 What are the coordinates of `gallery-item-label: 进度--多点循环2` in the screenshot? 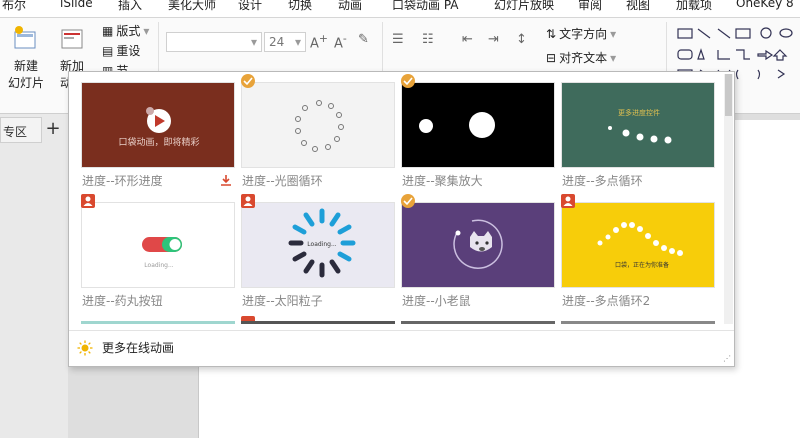 It's located at (606, 301).